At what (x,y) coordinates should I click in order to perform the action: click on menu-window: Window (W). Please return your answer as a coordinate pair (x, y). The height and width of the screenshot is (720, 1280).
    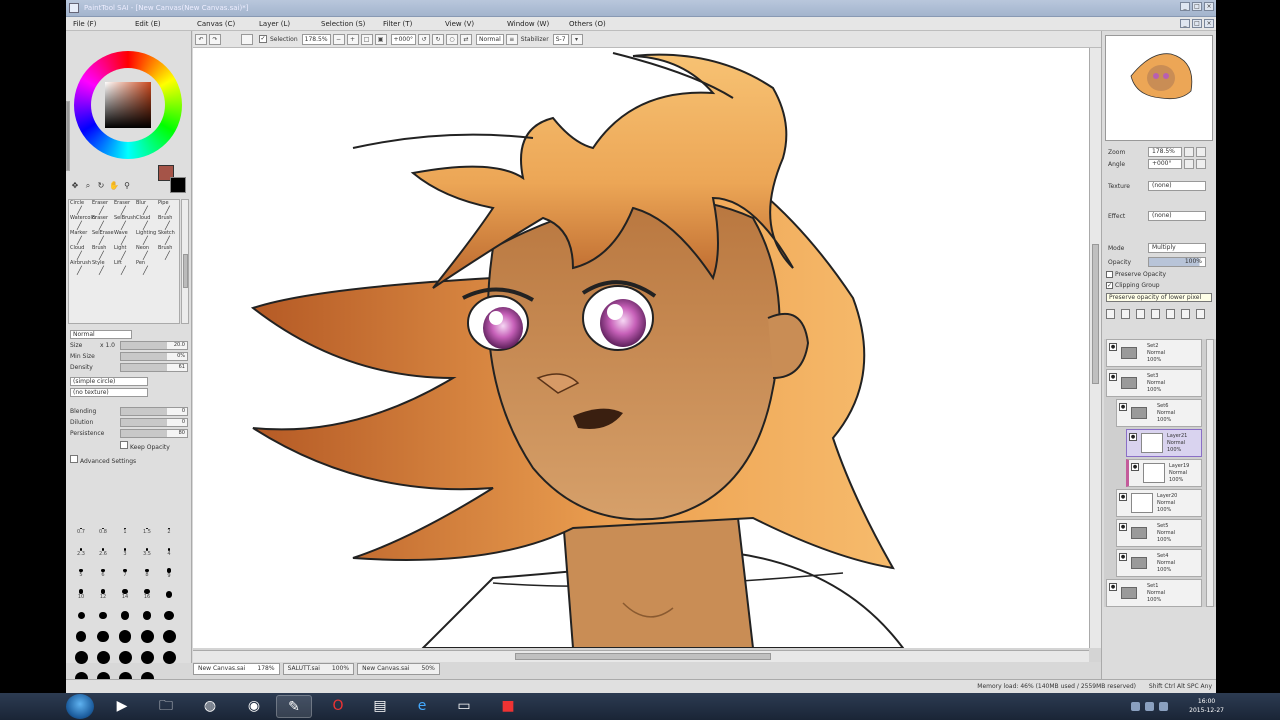
    Looking at the image, I should click on (531, 23).